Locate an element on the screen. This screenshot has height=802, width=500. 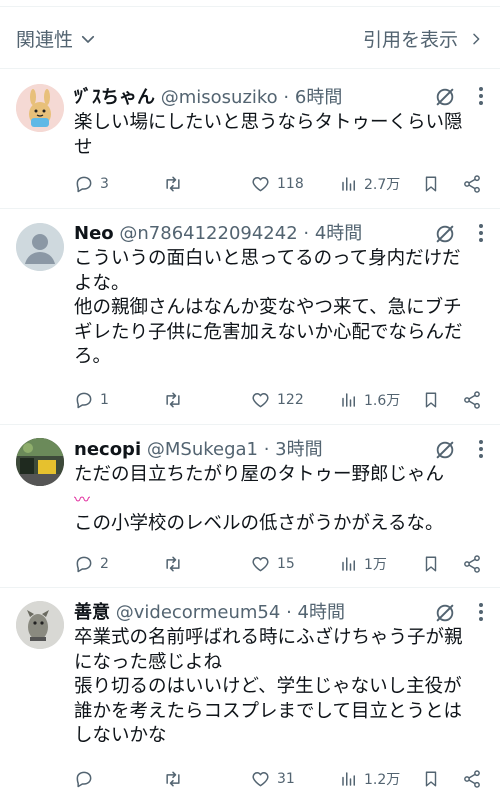
like-count: 15 is located at coordinates (286, 564).